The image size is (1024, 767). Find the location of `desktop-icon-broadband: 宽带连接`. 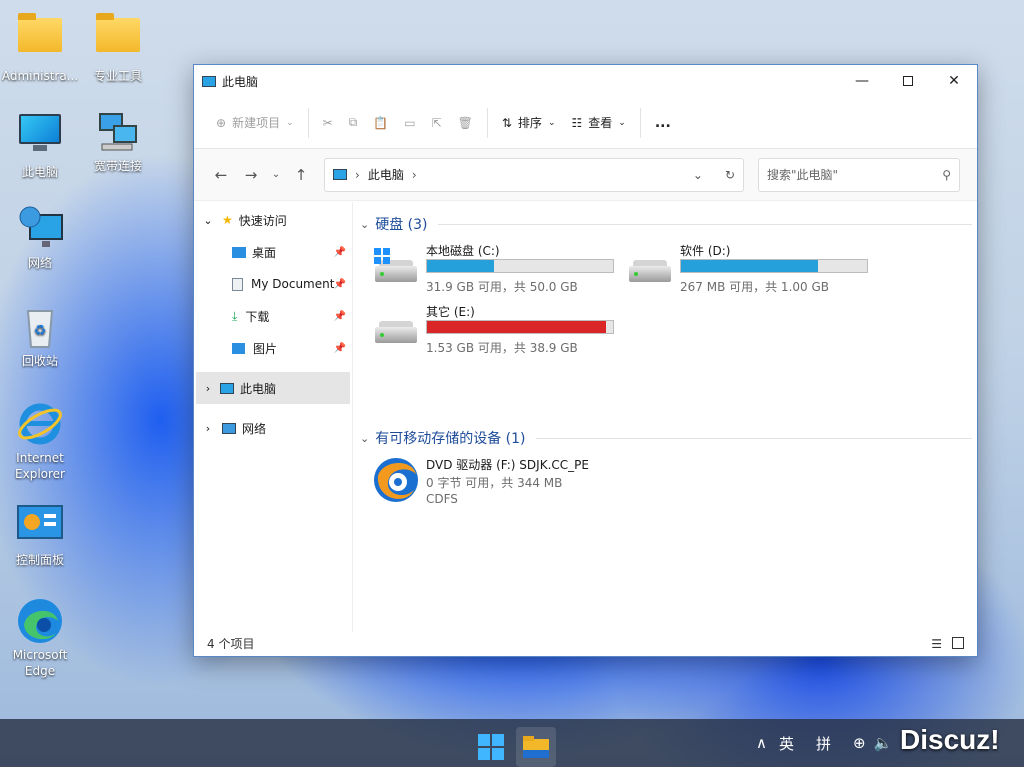

desktop-icon-broadband: 宽带连接 is located at coordinates (118, 141).